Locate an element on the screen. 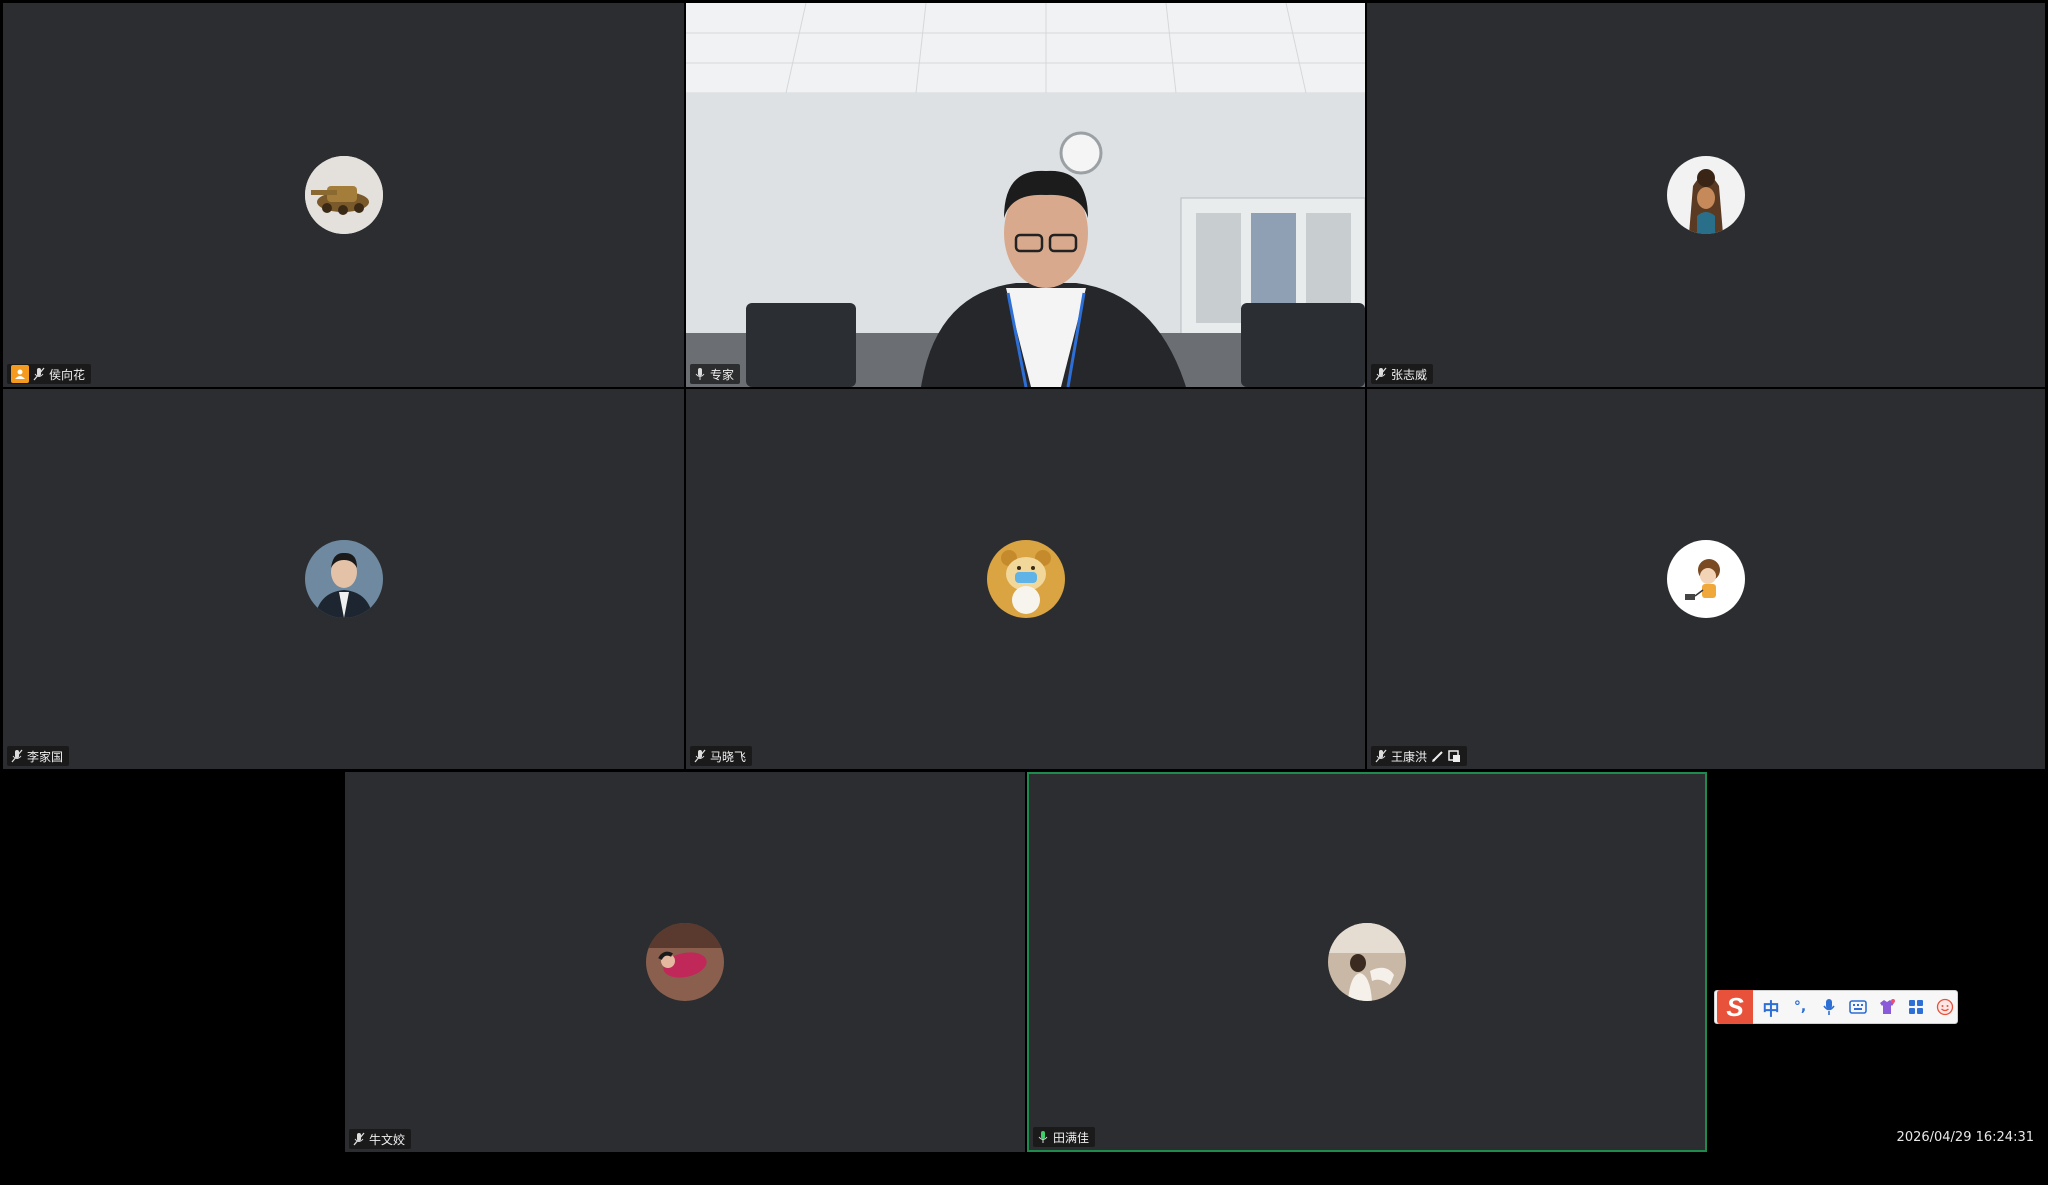 The height and width of the screenshot is (1185, 2048). participant-tile-7: 牛文姣 is located at coordinates (685, 962).